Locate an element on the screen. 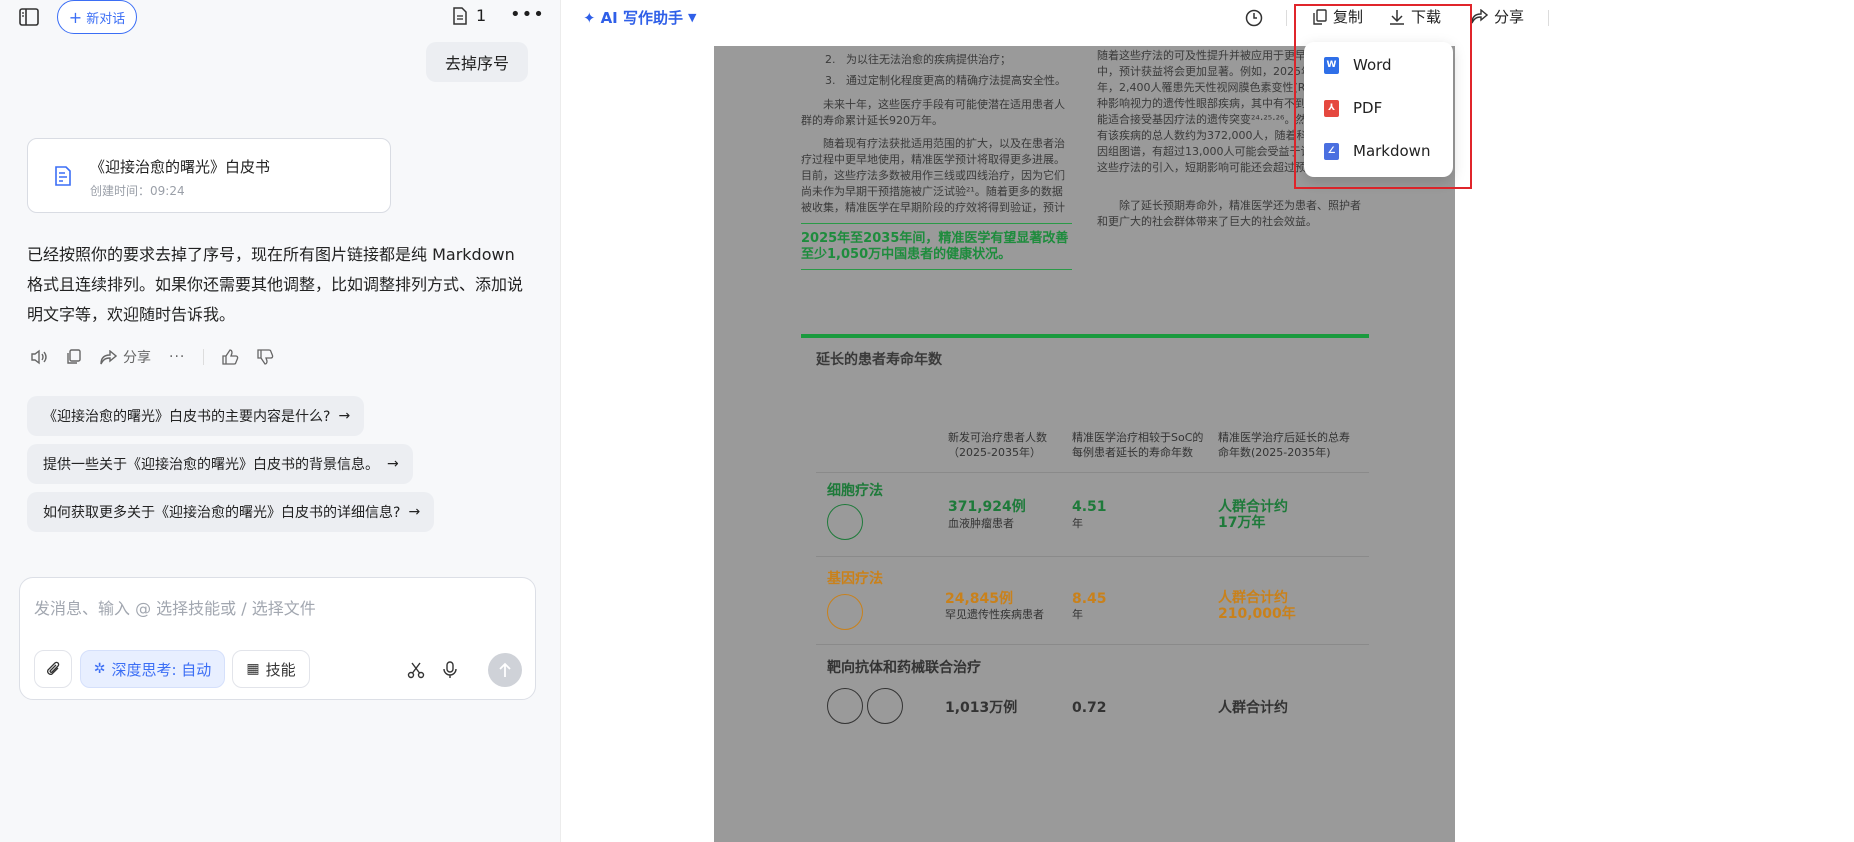 The width and height of the screenshot is (1854, 842). more-actions-icon: ··· is located at coordinates (177, 357).